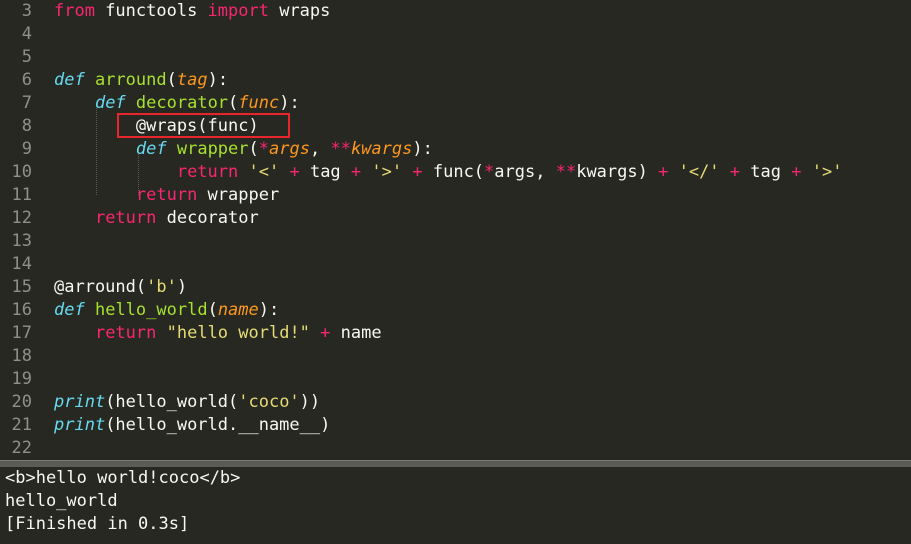 This screenshot has width=911, height=544. Describe the element at coordinates (182, 287) in the screenshot. I see `code-token: )` at that location.